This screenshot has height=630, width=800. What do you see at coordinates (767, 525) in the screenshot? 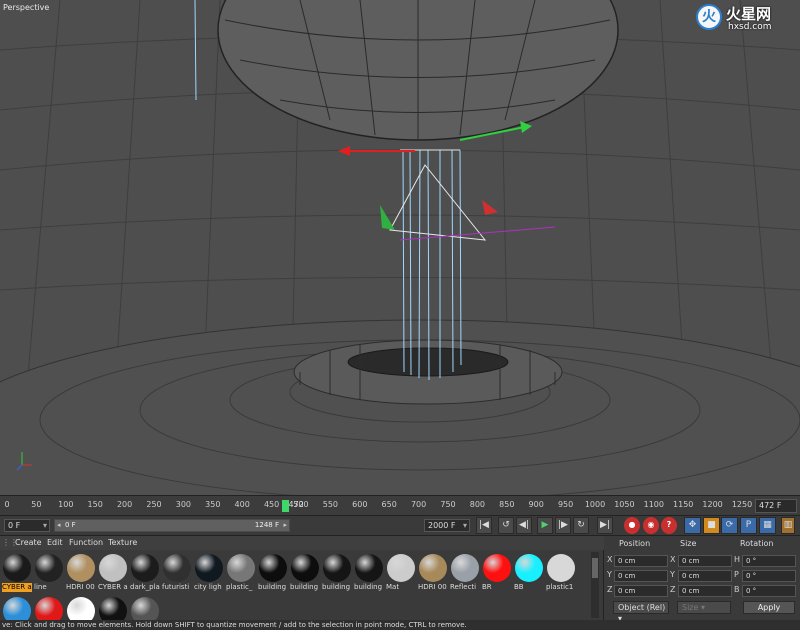
I see `grid-tool-icon: ▦` at bounding box center [767, 525].